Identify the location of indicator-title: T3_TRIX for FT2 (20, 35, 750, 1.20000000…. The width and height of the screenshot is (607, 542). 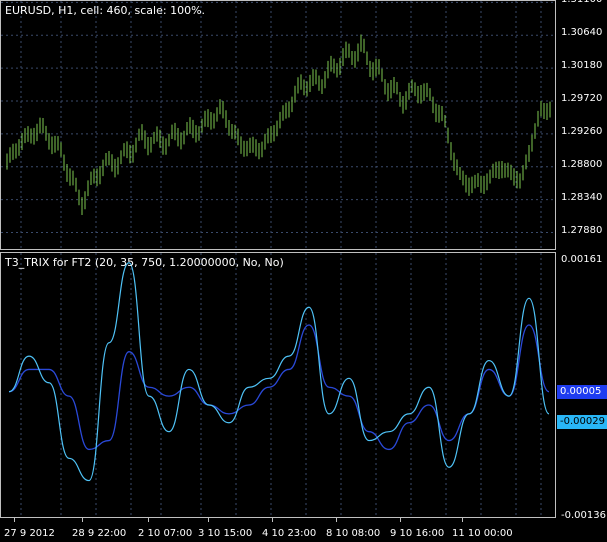
(144, 262).